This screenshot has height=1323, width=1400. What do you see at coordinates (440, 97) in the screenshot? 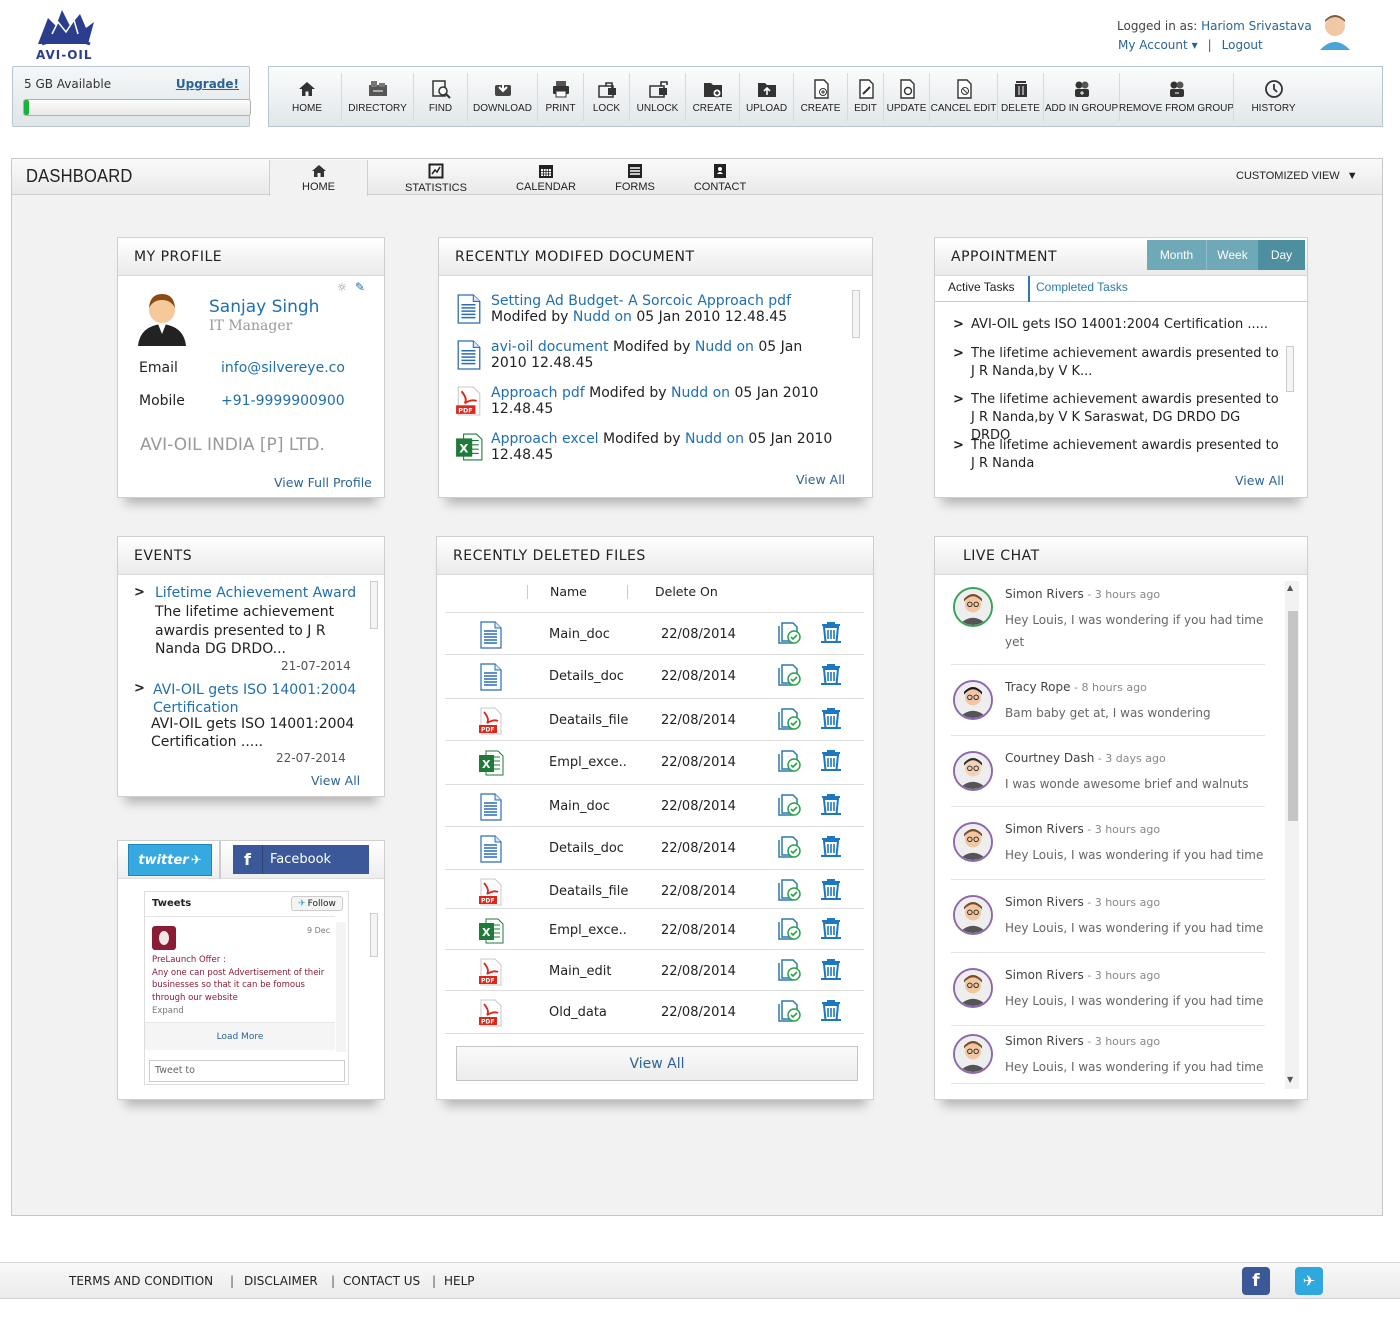
I see `toolbar-find-button: FIND` at bounding box center [440, 97].